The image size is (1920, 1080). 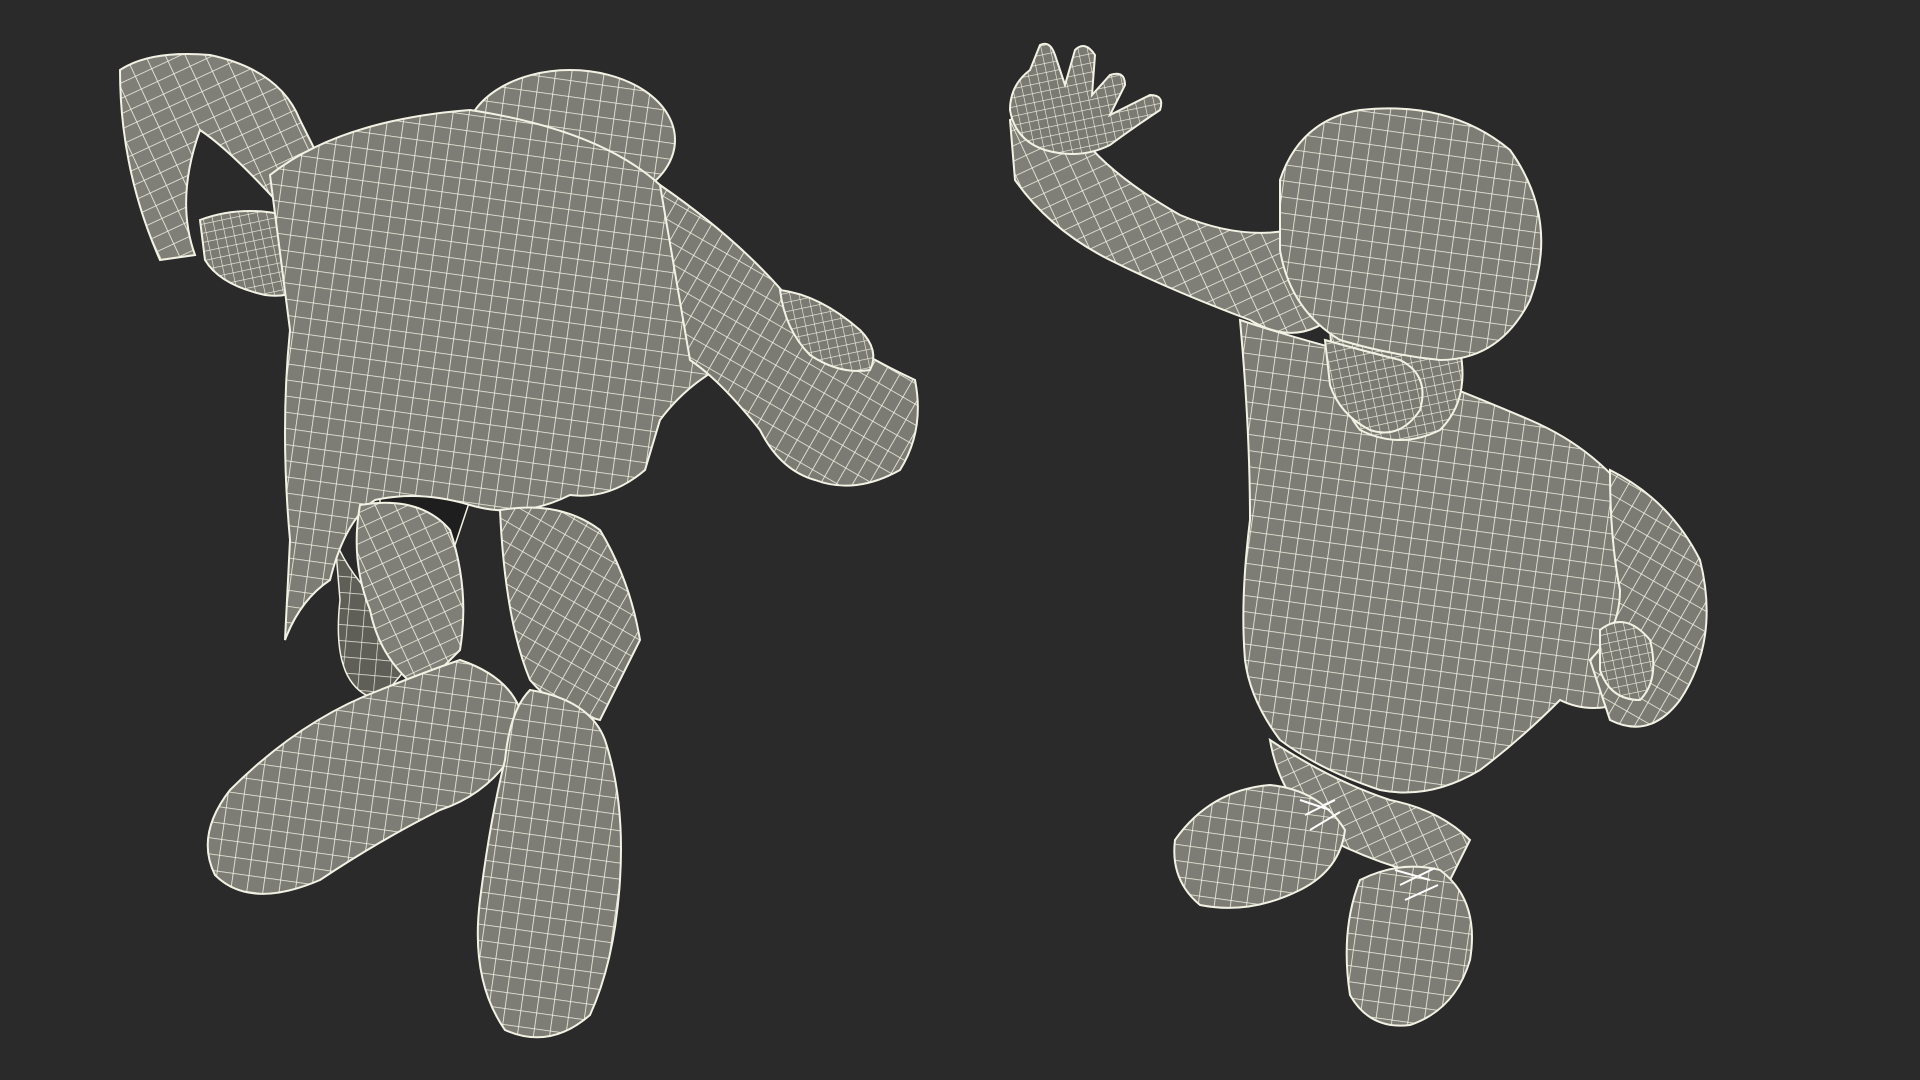 I want to click on head-cap, so click(x=1411, y=234).